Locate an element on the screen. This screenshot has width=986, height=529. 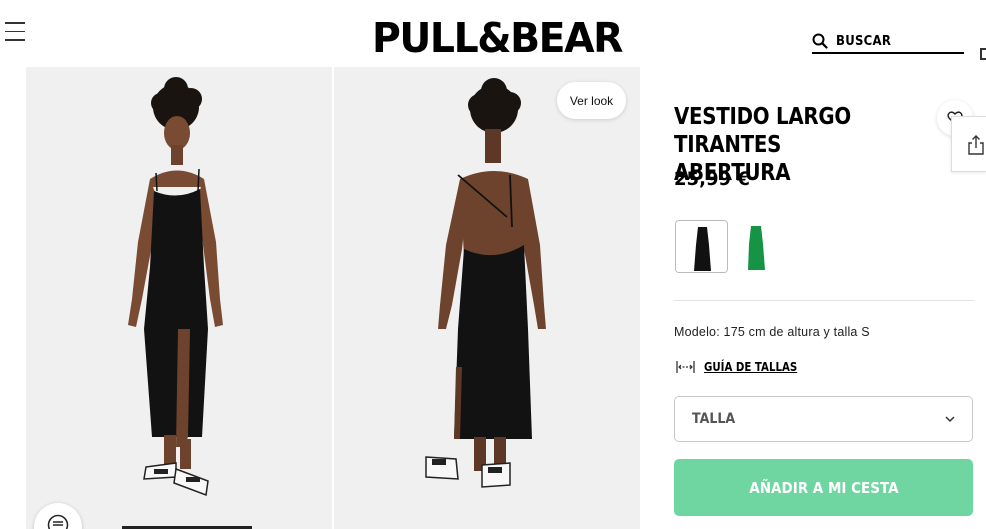
list-icon is located at coordinates (58, 521).